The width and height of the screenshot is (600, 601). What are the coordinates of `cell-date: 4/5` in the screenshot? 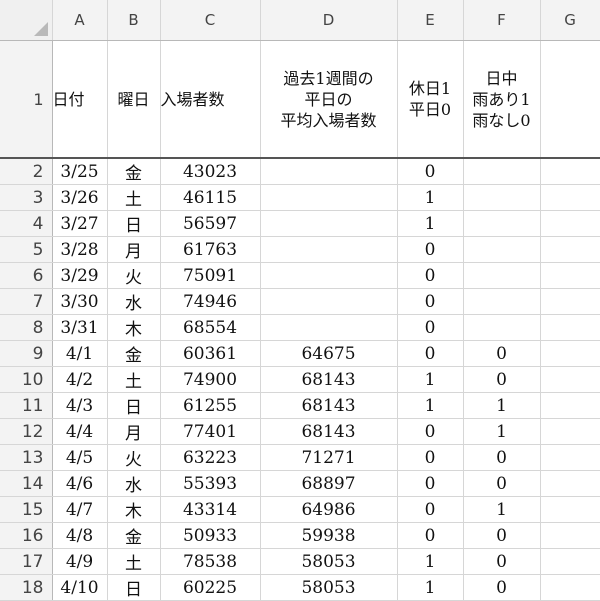 It's located at (80, 457).